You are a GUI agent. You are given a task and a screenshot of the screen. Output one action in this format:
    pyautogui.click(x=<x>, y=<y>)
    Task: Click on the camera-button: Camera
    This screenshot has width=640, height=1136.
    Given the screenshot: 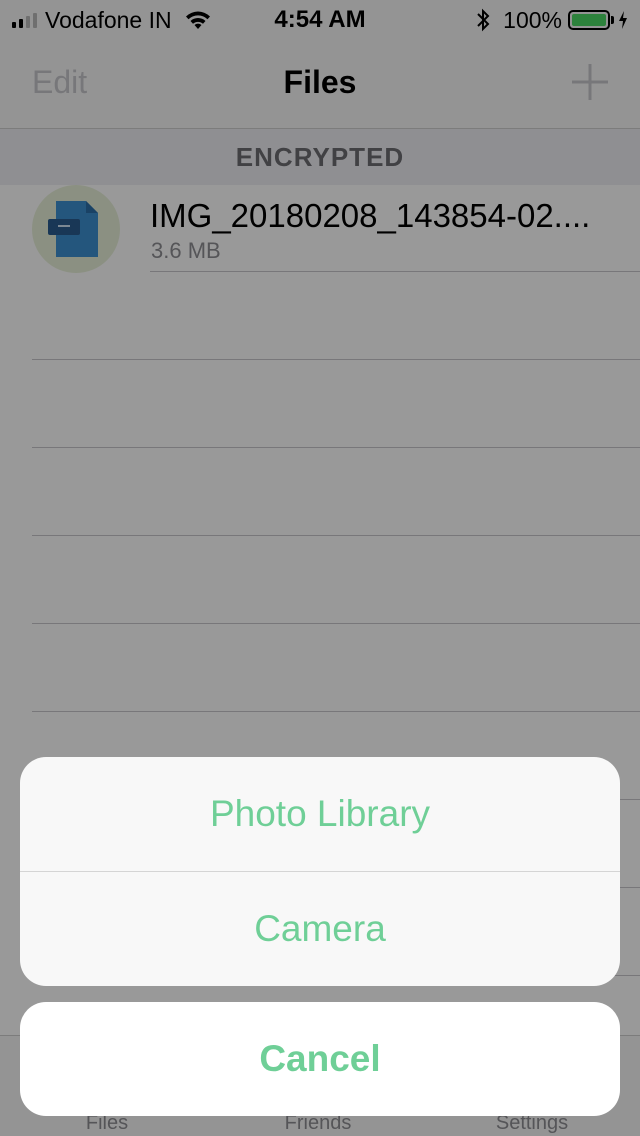 What is the action you would take?
    pyautogui.click(x=320, y=929)
    